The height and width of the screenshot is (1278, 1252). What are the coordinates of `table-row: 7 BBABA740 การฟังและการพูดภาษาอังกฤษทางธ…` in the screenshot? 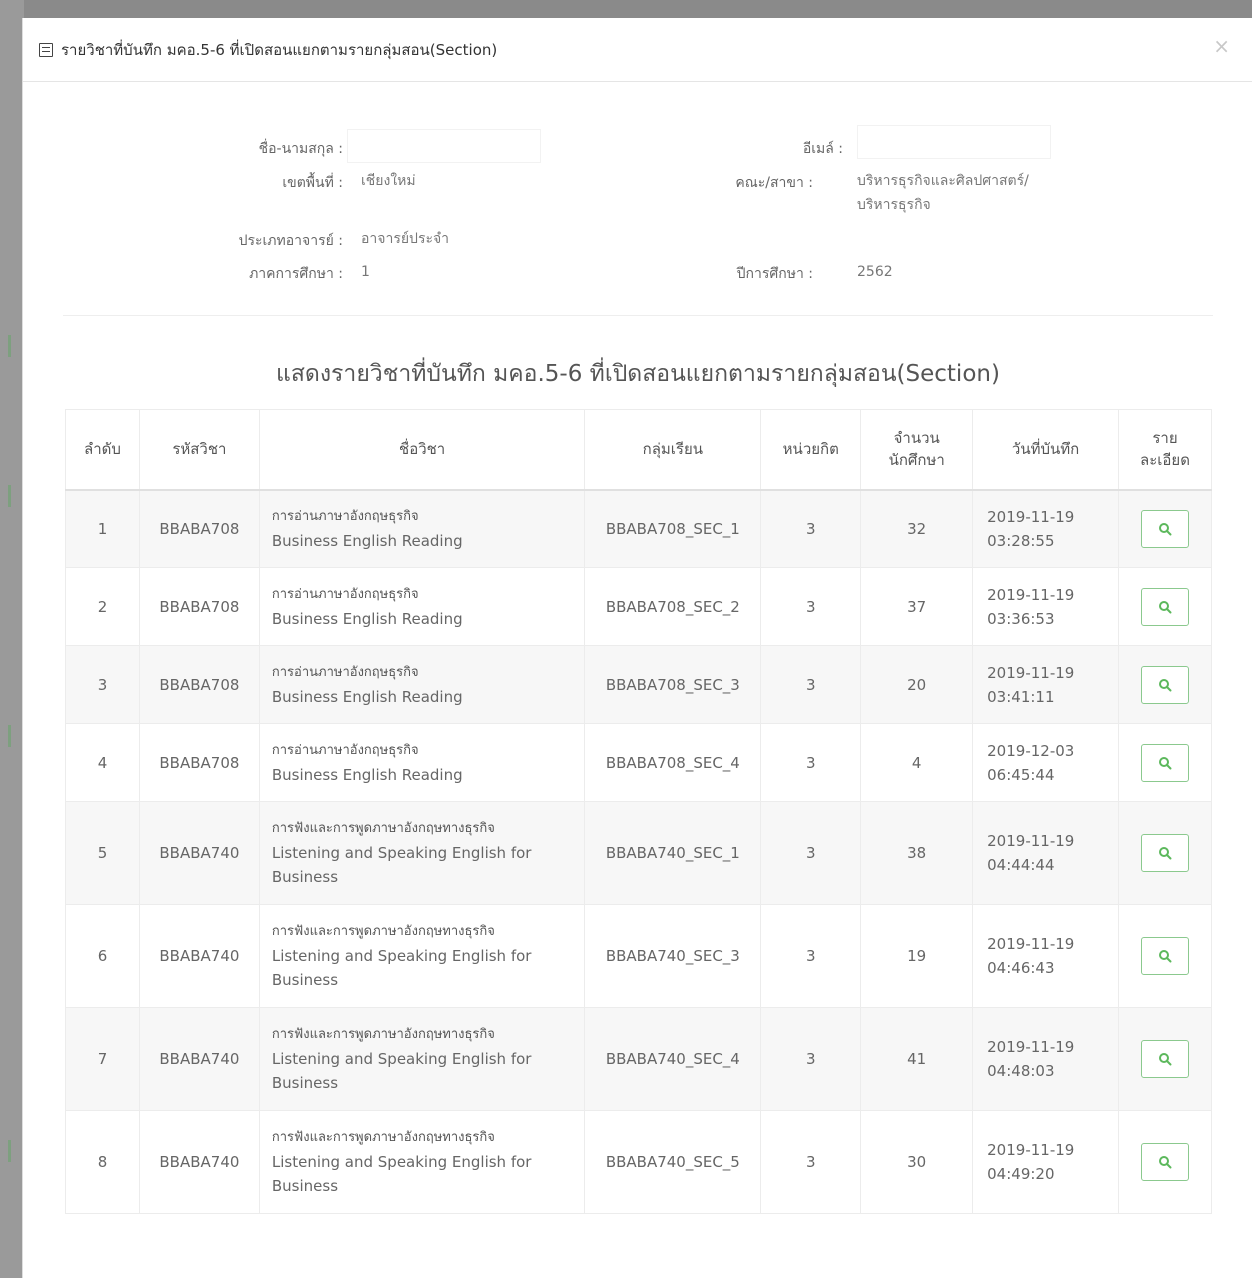 It's located at (638, 1059).